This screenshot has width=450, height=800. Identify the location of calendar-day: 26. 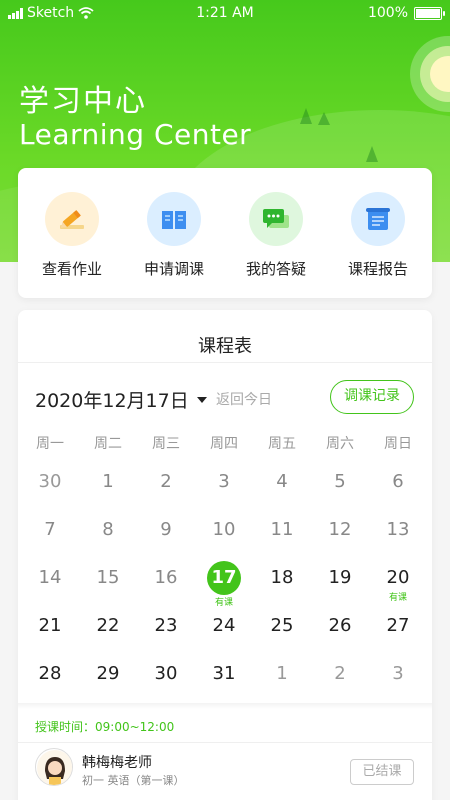
(340, 634).